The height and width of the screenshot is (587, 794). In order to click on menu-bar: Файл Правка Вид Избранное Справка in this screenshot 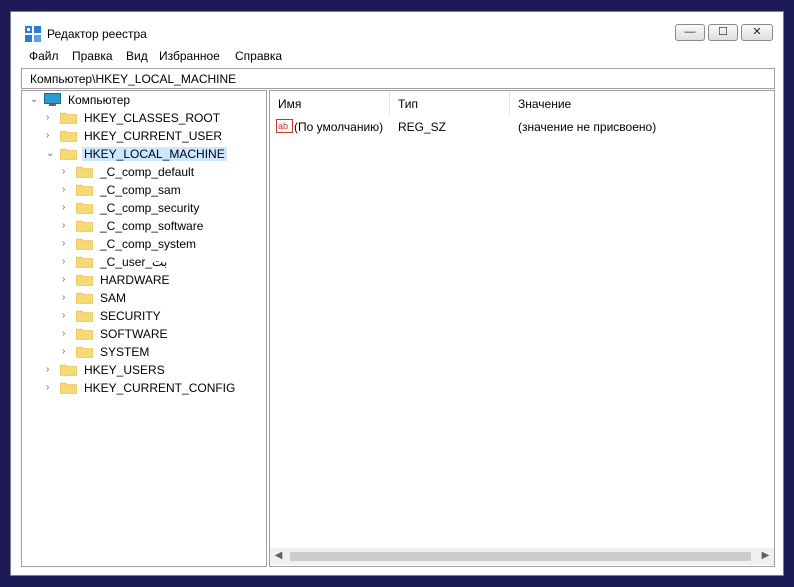, I will do `click(397, 56)`.